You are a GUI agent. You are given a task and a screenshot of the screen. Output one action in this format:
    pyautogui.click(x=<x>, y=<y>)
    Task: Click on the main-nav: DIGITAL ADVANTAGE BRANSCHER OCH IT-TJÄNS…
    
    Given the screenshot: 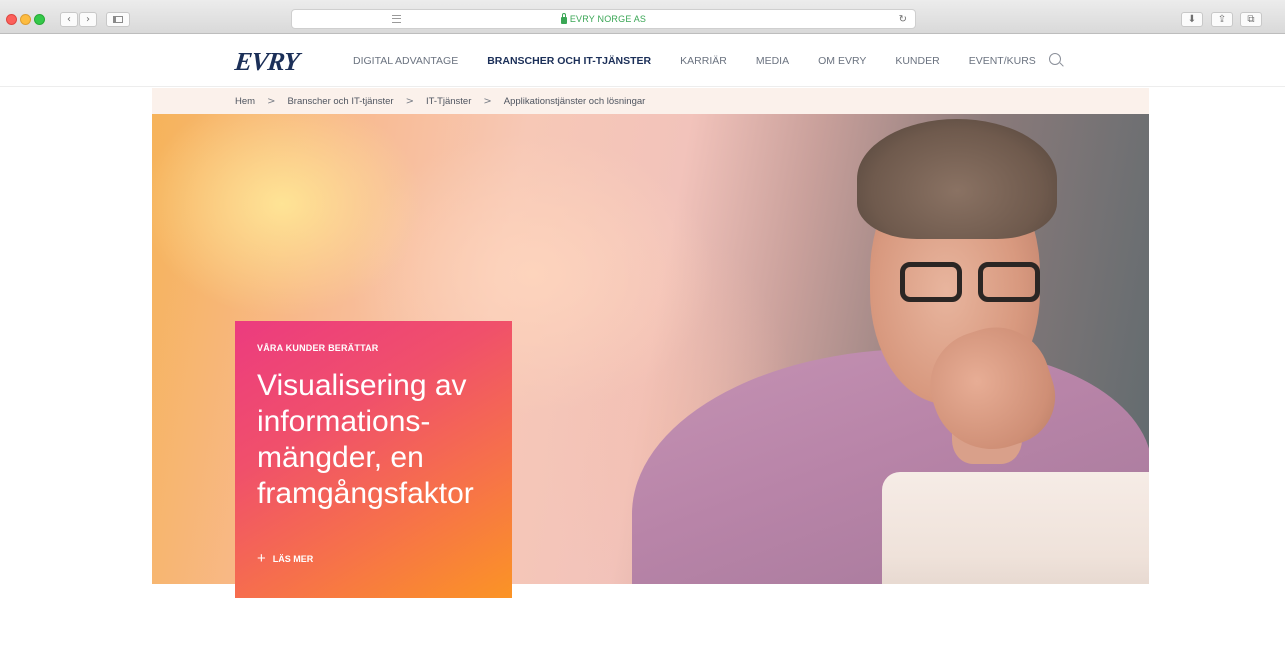 What is the action you would take?
    pyautogui.click(x=694, y=61)
    